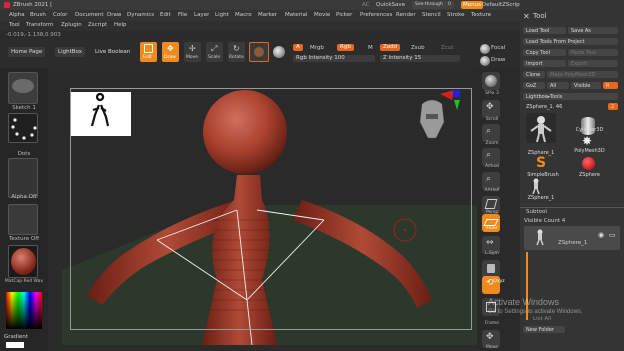 The image size is (624, 351). What do you see at coordinates (376, 15) in the screenshot?
I see `menu-preferences: Preferences` at bounding box center [376, 15].